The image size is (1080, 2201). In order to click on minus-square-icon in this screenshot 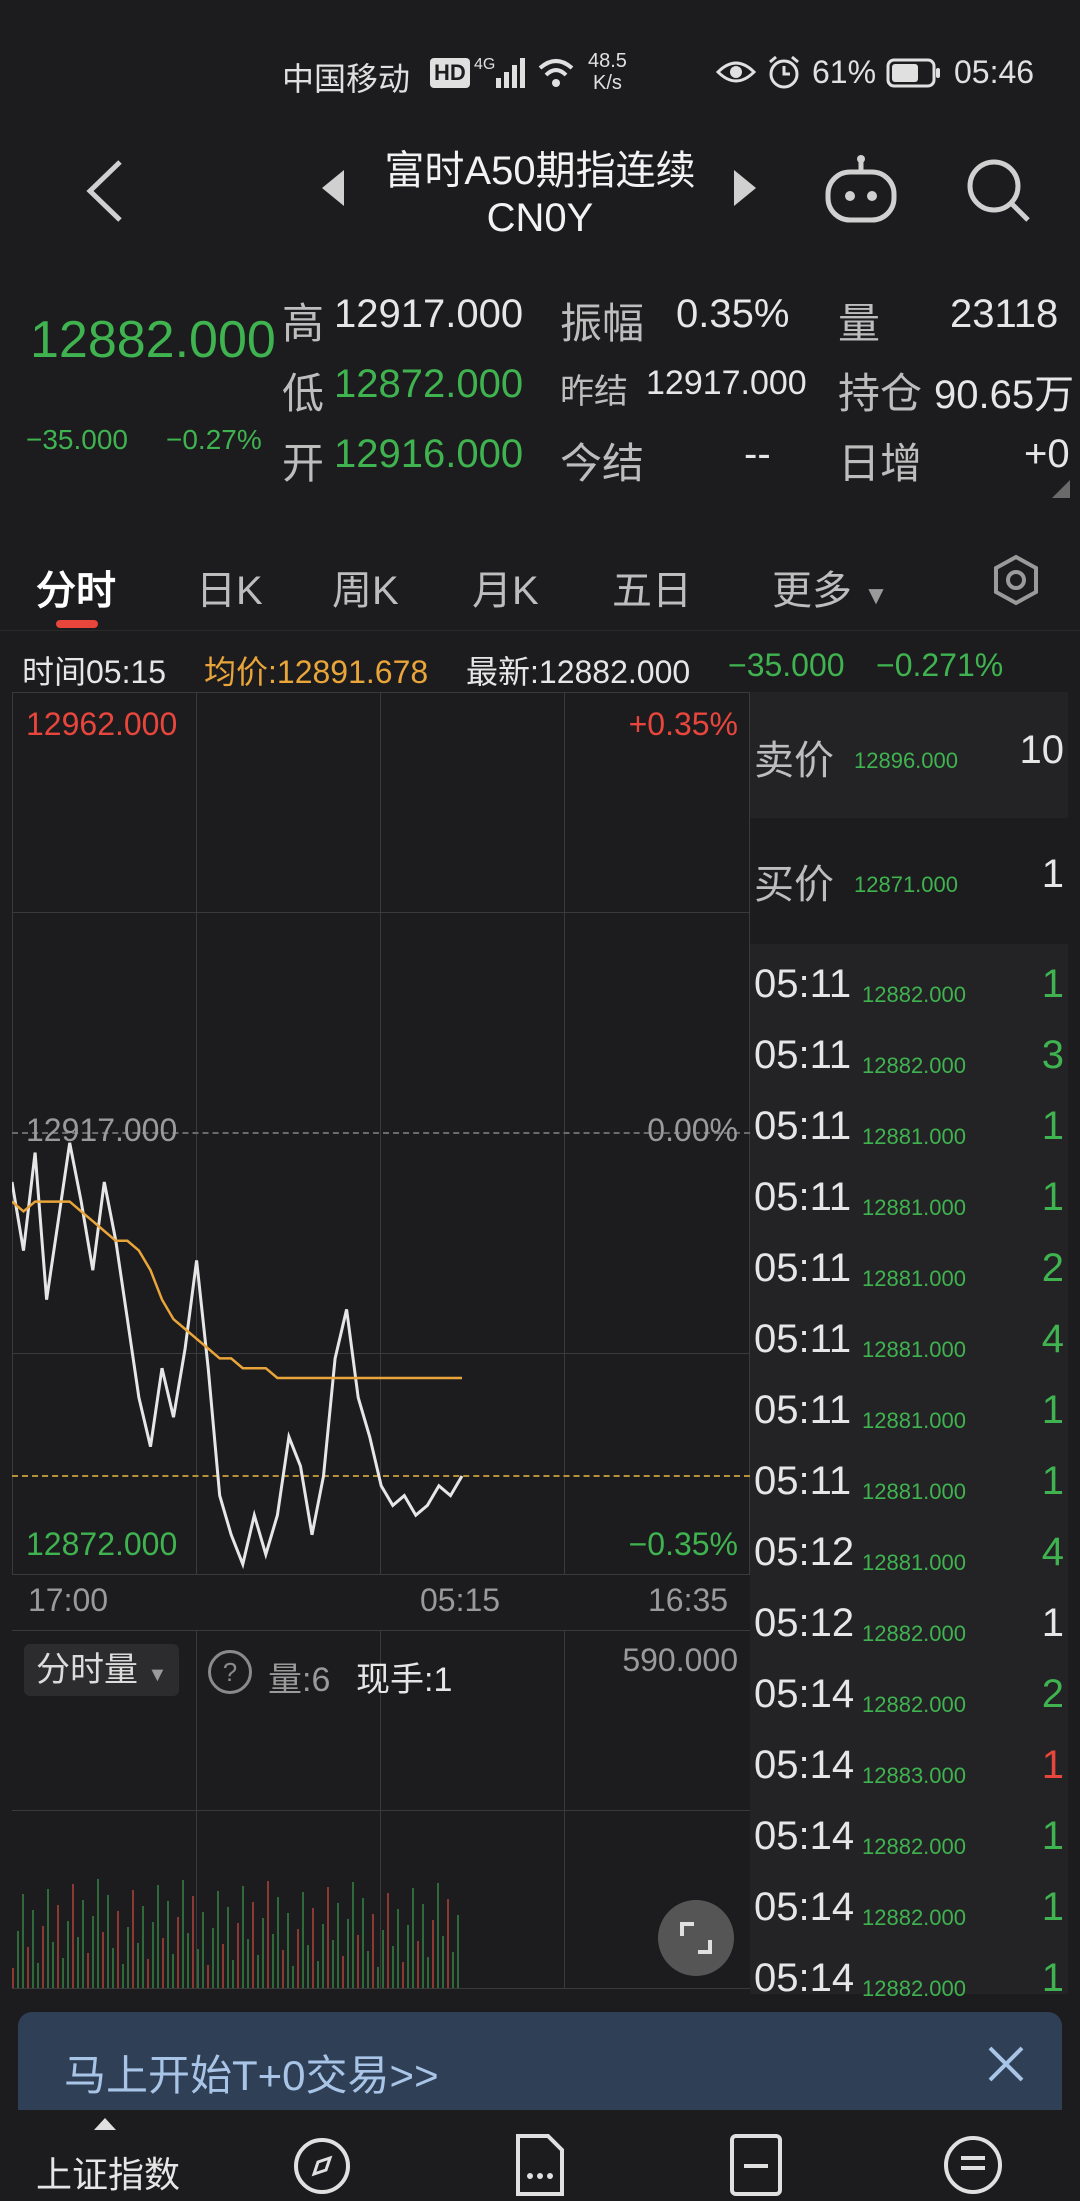, I will do `click(756, 2166)`.